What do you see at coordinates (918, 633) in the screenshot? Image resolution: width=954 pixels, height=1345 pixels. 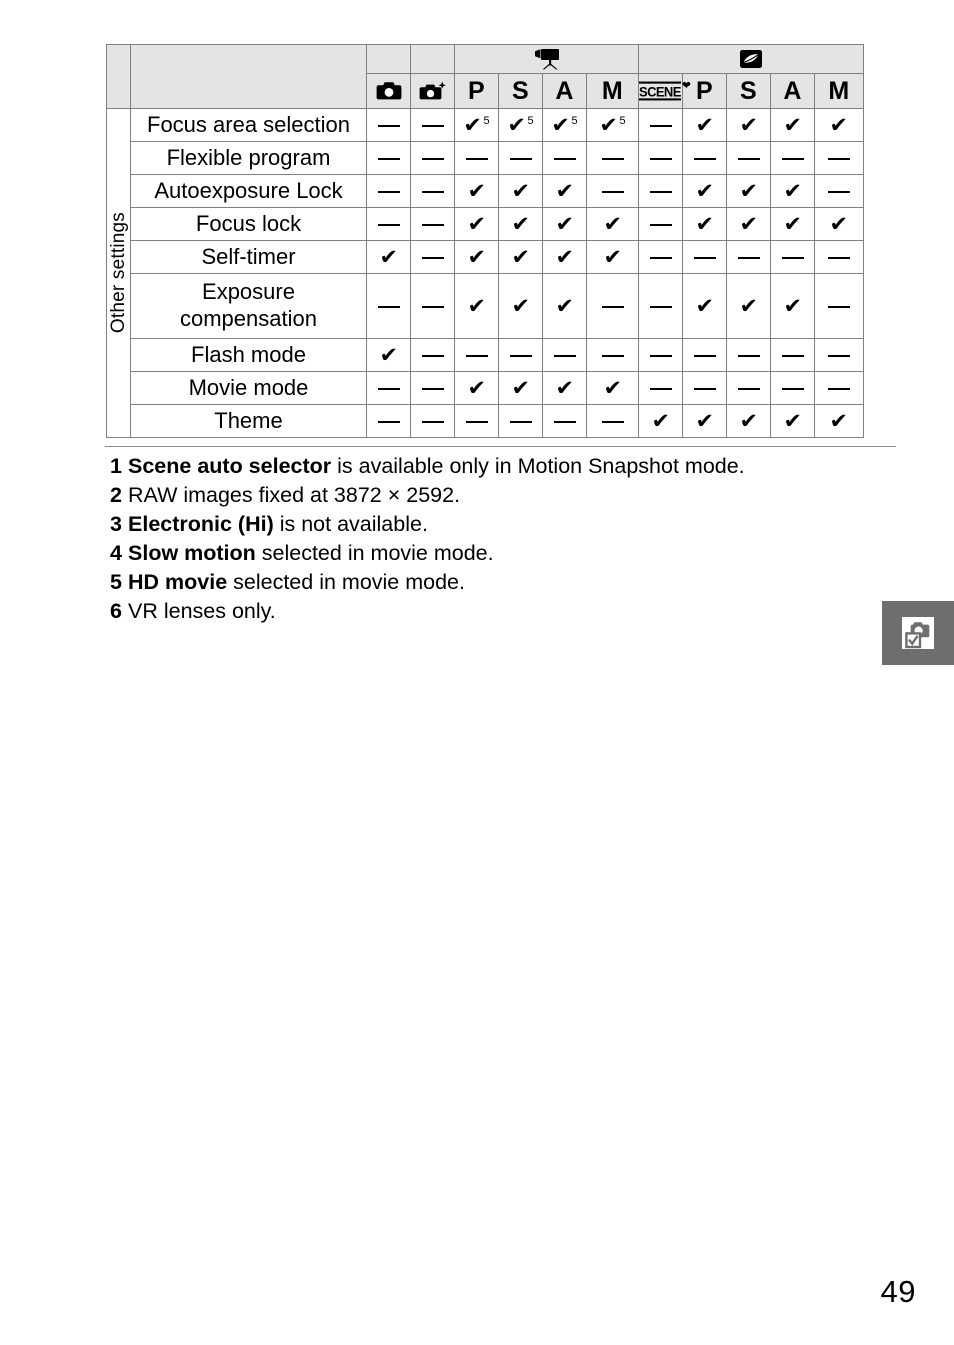 I see `camera-checkbox-icon` at bounding box center [918, 633].